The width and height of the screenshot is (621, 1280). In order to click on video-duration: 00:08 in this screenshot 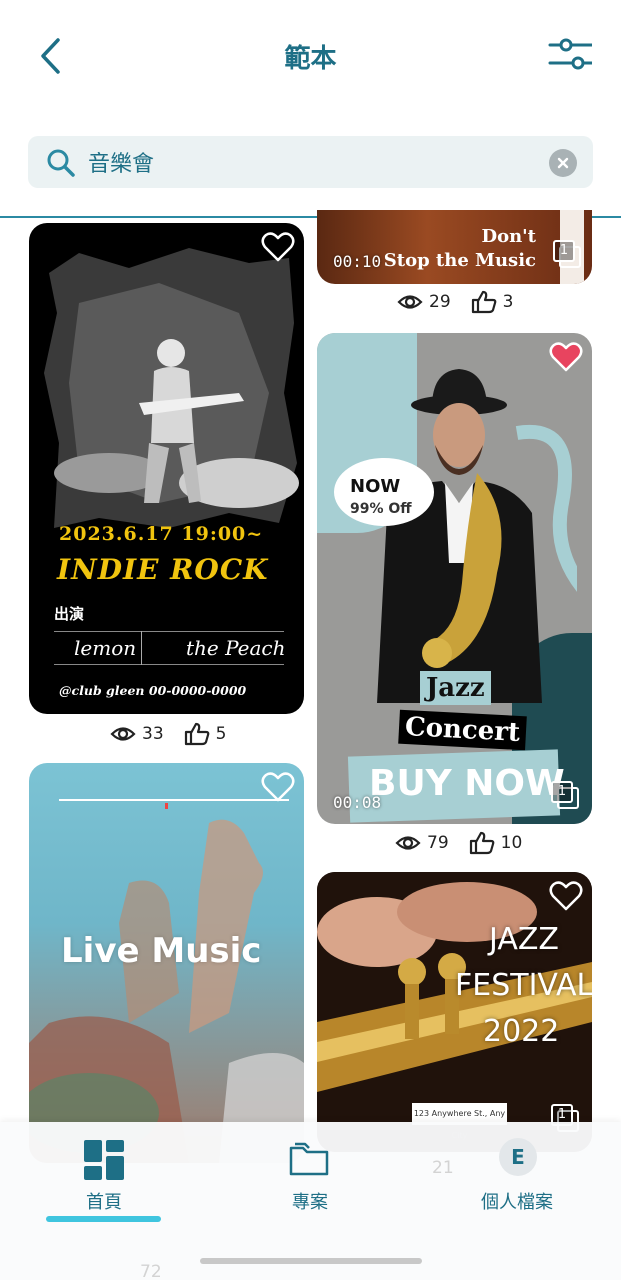, I will do `click(357, 802)`.